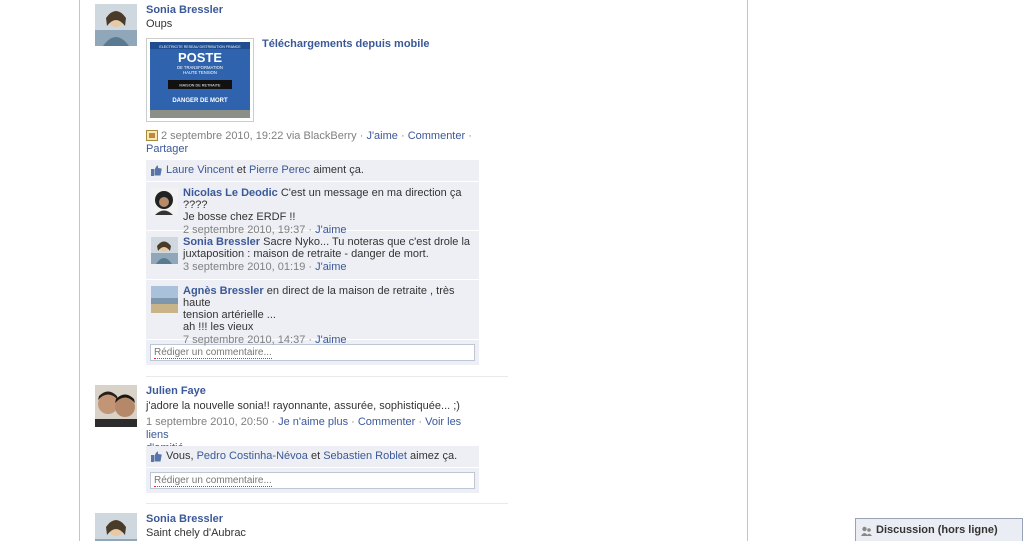 The width and height of the screenshot is (1023, 541). What do you see at coordinates (218, 327) in the screenshot?
I see `comment-text-line3: ah !!! les vieux` at bounding box center [218, 327].